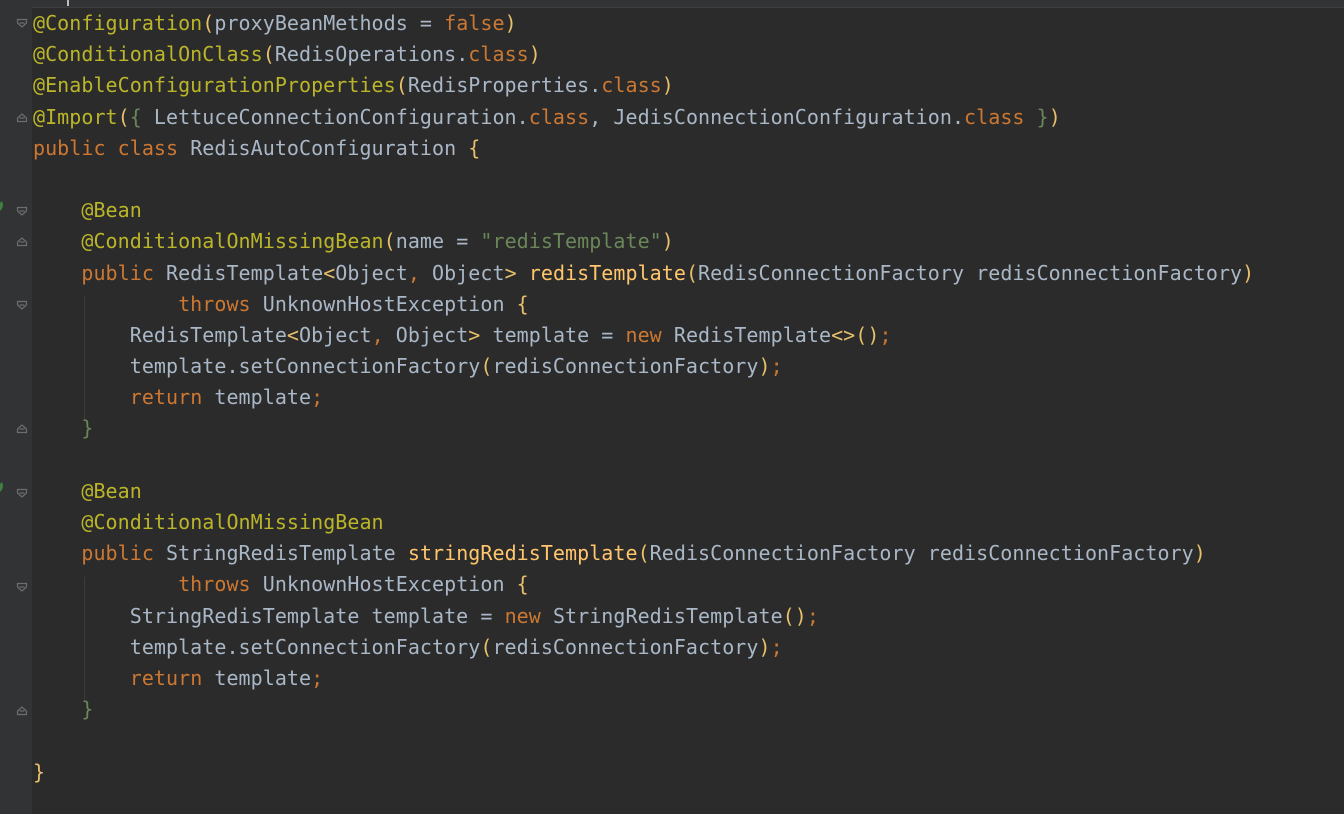 This screenshot has height=814, width=1344. Describe the element at coordinates (257, 646) in the screenshot. I see `code-token: template.setConnectionFactory` at that location.